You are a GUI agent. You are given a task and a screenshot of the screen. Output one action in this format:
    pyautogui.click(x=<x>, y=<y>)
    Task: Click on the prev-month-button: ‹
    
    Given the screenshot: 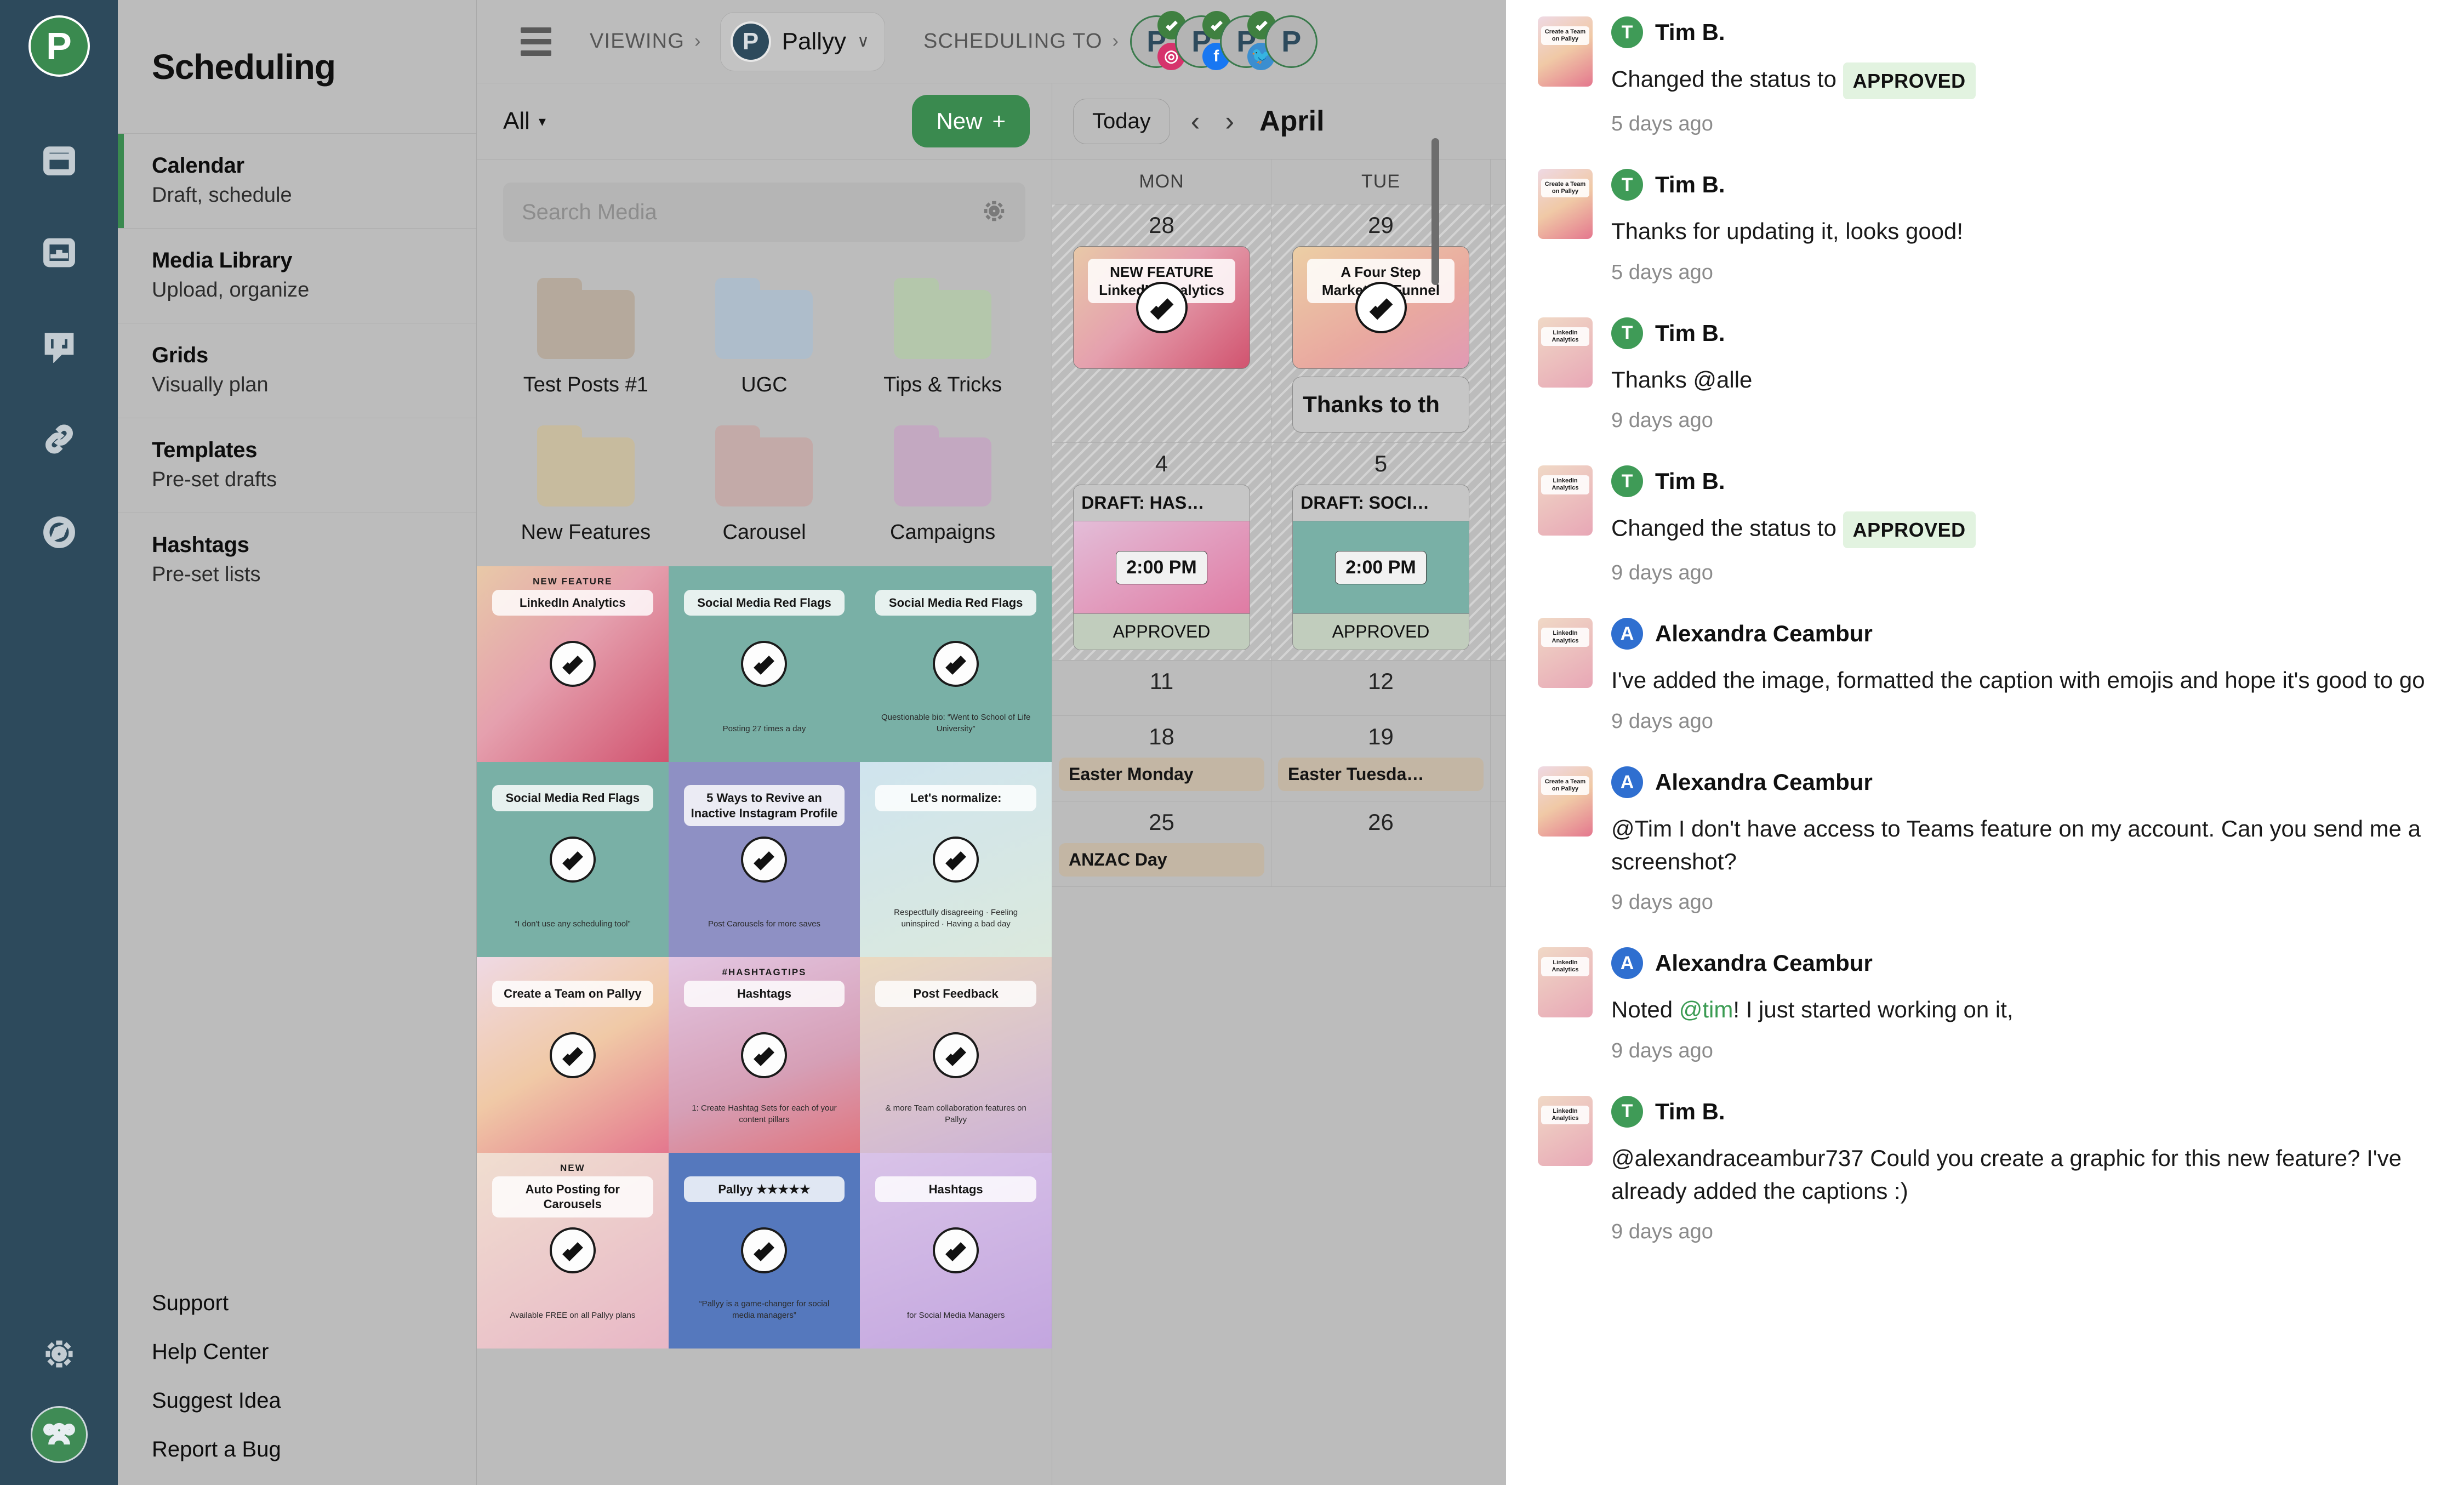 What is the action you would take?
    pyautogui.click(x=1196, y=121)
    